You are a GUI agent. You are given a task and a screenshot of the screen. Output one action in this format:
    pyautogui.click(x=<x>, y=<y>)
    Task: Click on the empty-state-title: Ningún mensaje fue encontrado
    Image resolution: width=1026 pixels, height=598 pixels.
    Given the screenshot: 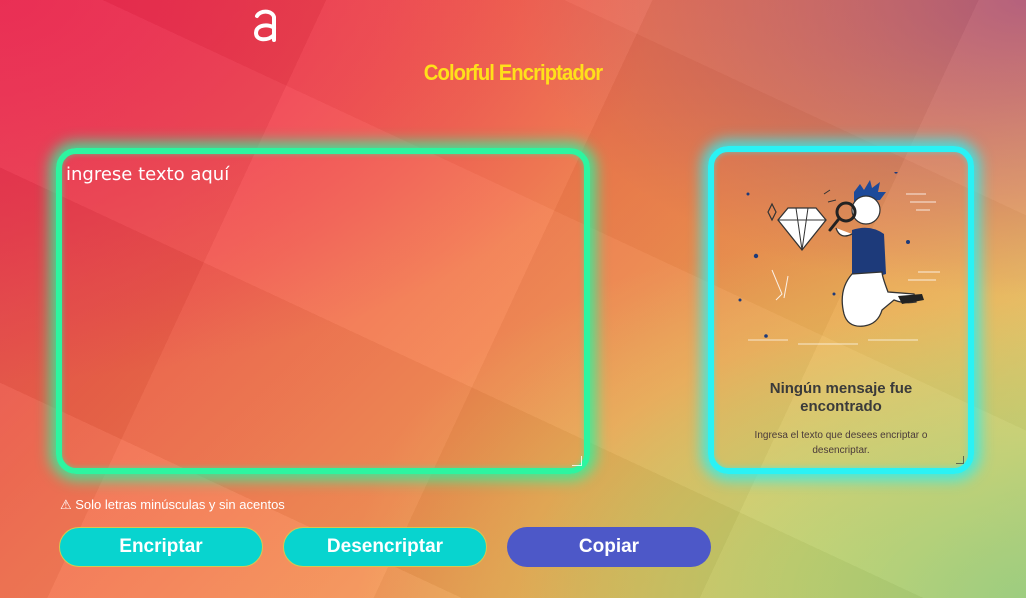 What is the action you would take?
    pyautogui.click(x=841, y=397)
    